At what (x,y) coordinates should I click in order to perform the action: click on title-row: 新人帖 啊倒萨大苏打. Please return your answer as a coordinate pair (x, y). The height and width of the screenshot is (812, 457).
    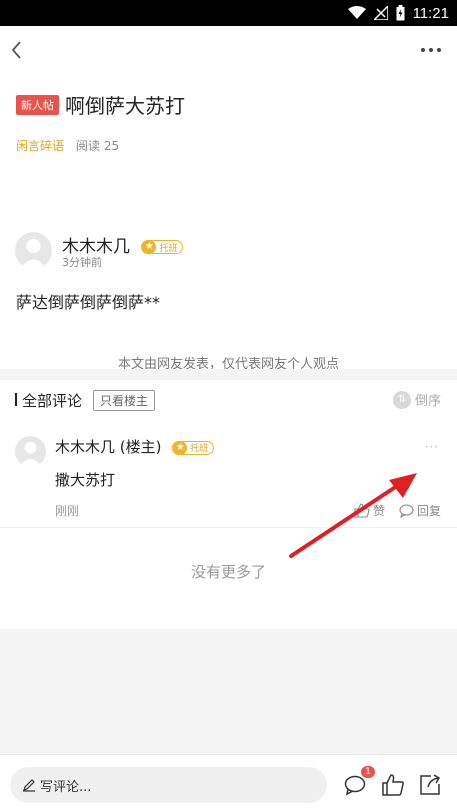
    Looking at the image, I should click on (100, 104).